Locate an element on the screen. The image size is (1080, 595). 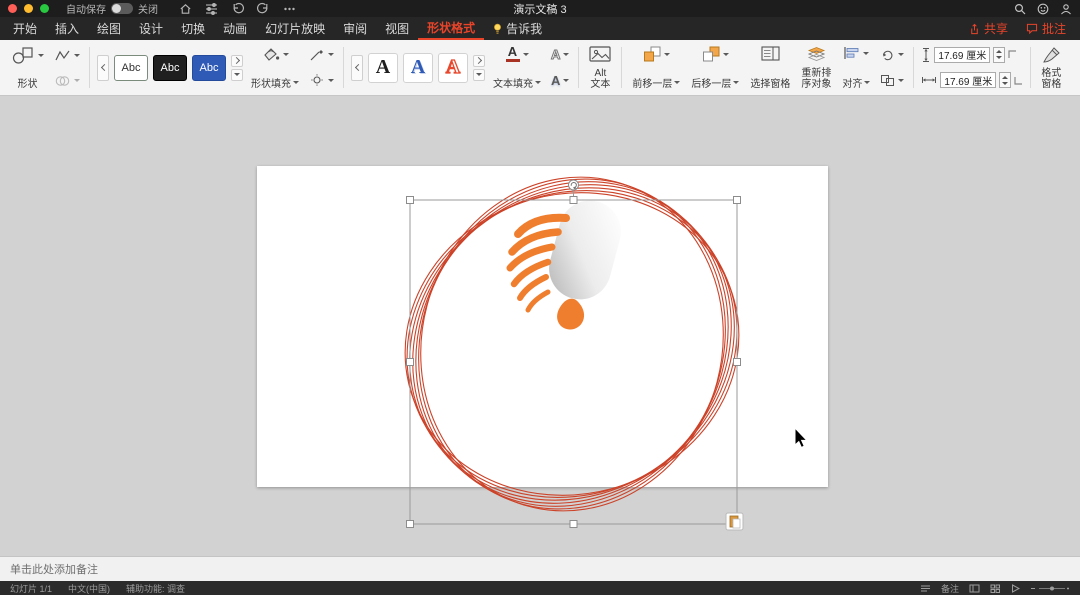
tab-view: 视图 is located at coordinates (397, 28).